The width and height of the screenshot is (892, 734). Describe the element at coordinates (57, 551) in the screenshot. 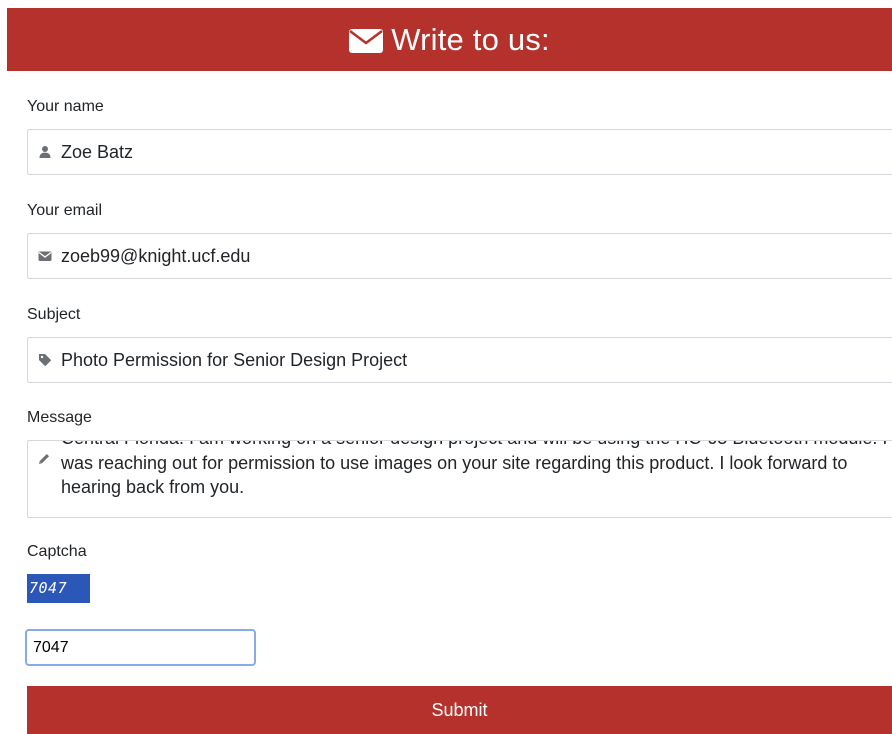

I see `captcha-label: Captcha` at that location.